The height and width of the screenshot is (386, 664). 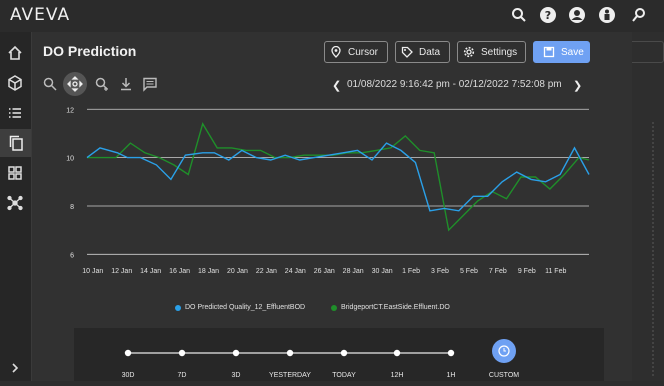 I want to click on timeline-stop-yesterday, so click(x=290, y=353).